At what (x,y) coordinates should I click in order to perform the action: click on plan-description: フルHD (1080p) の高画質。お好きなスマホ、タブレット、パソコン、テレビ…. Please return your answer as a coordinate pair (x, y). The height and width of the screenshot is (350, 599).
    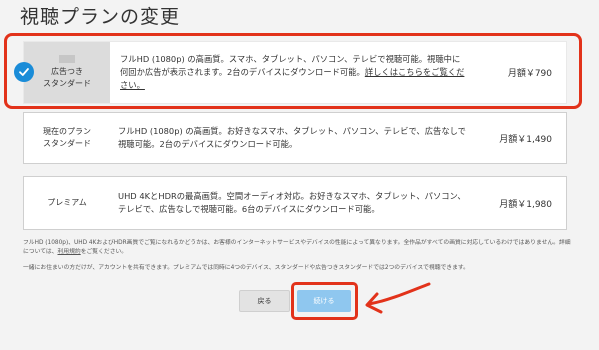
    Looking at the image, I should click on (292, 137).